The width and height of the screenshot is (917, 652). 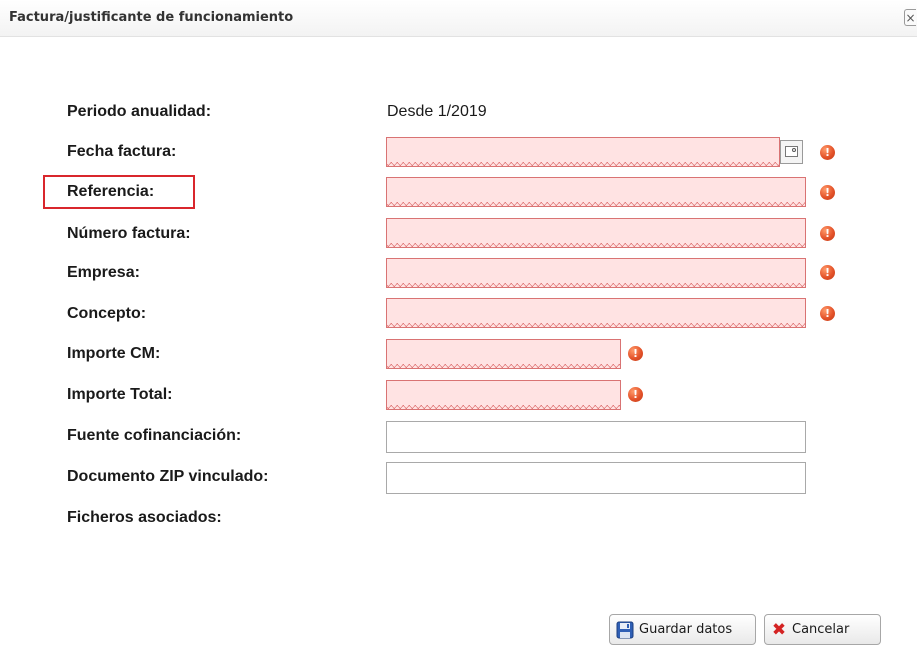 What do you see at coordinates (107, 313) in the screenshot?
I see `label-concepto: Concepto:` at bounding box center [107, 313].